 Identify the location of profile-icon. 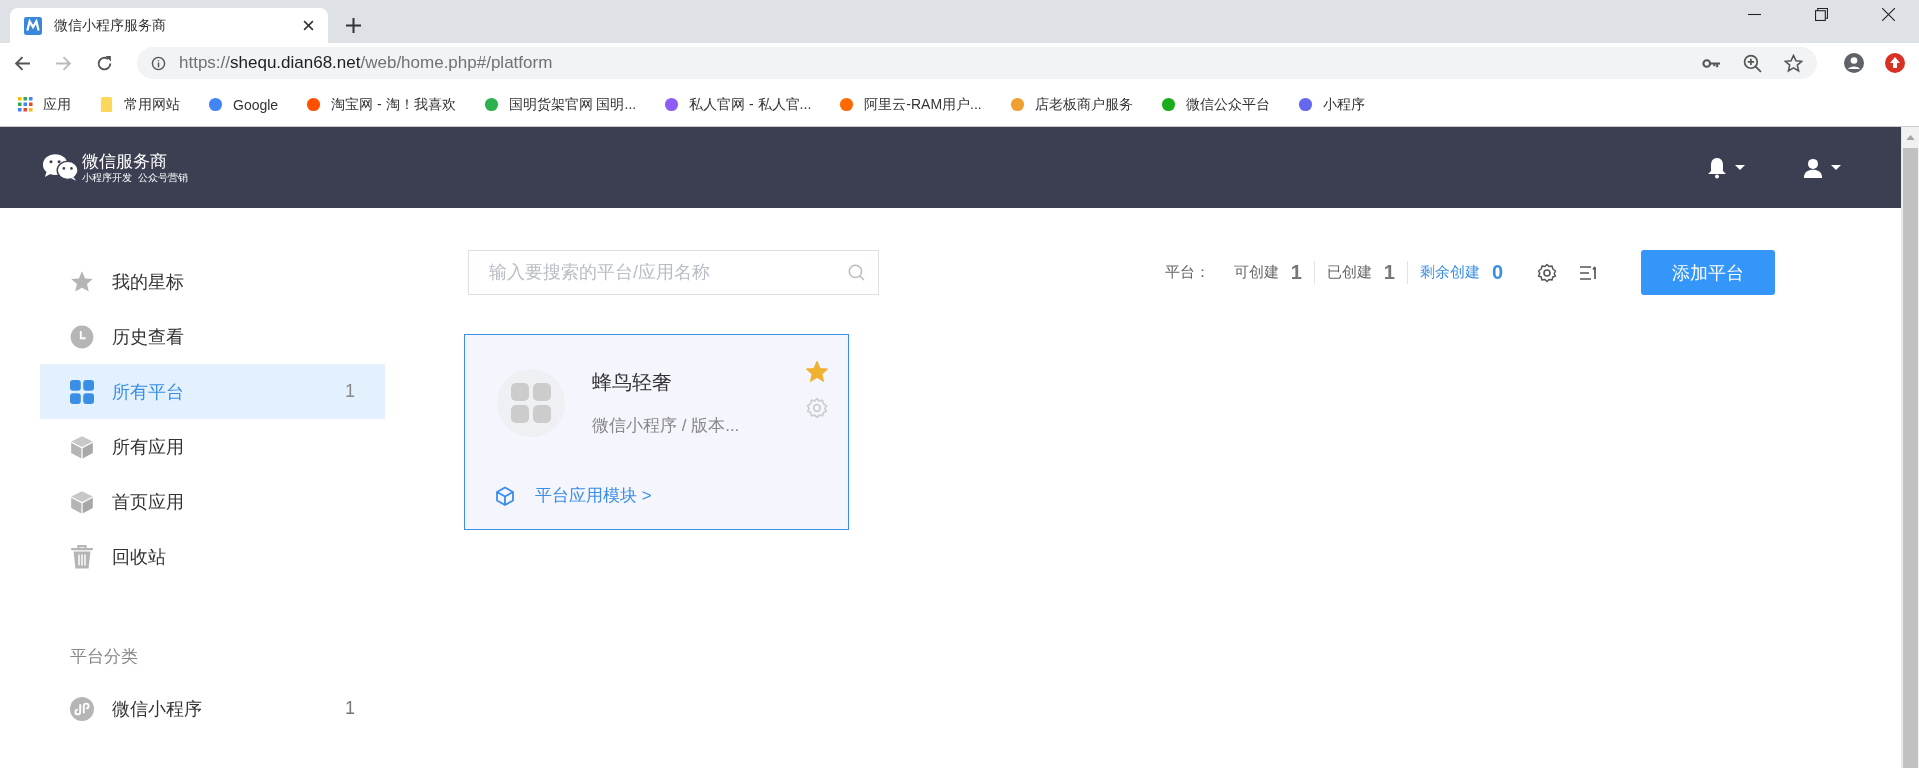
(1854, 63).